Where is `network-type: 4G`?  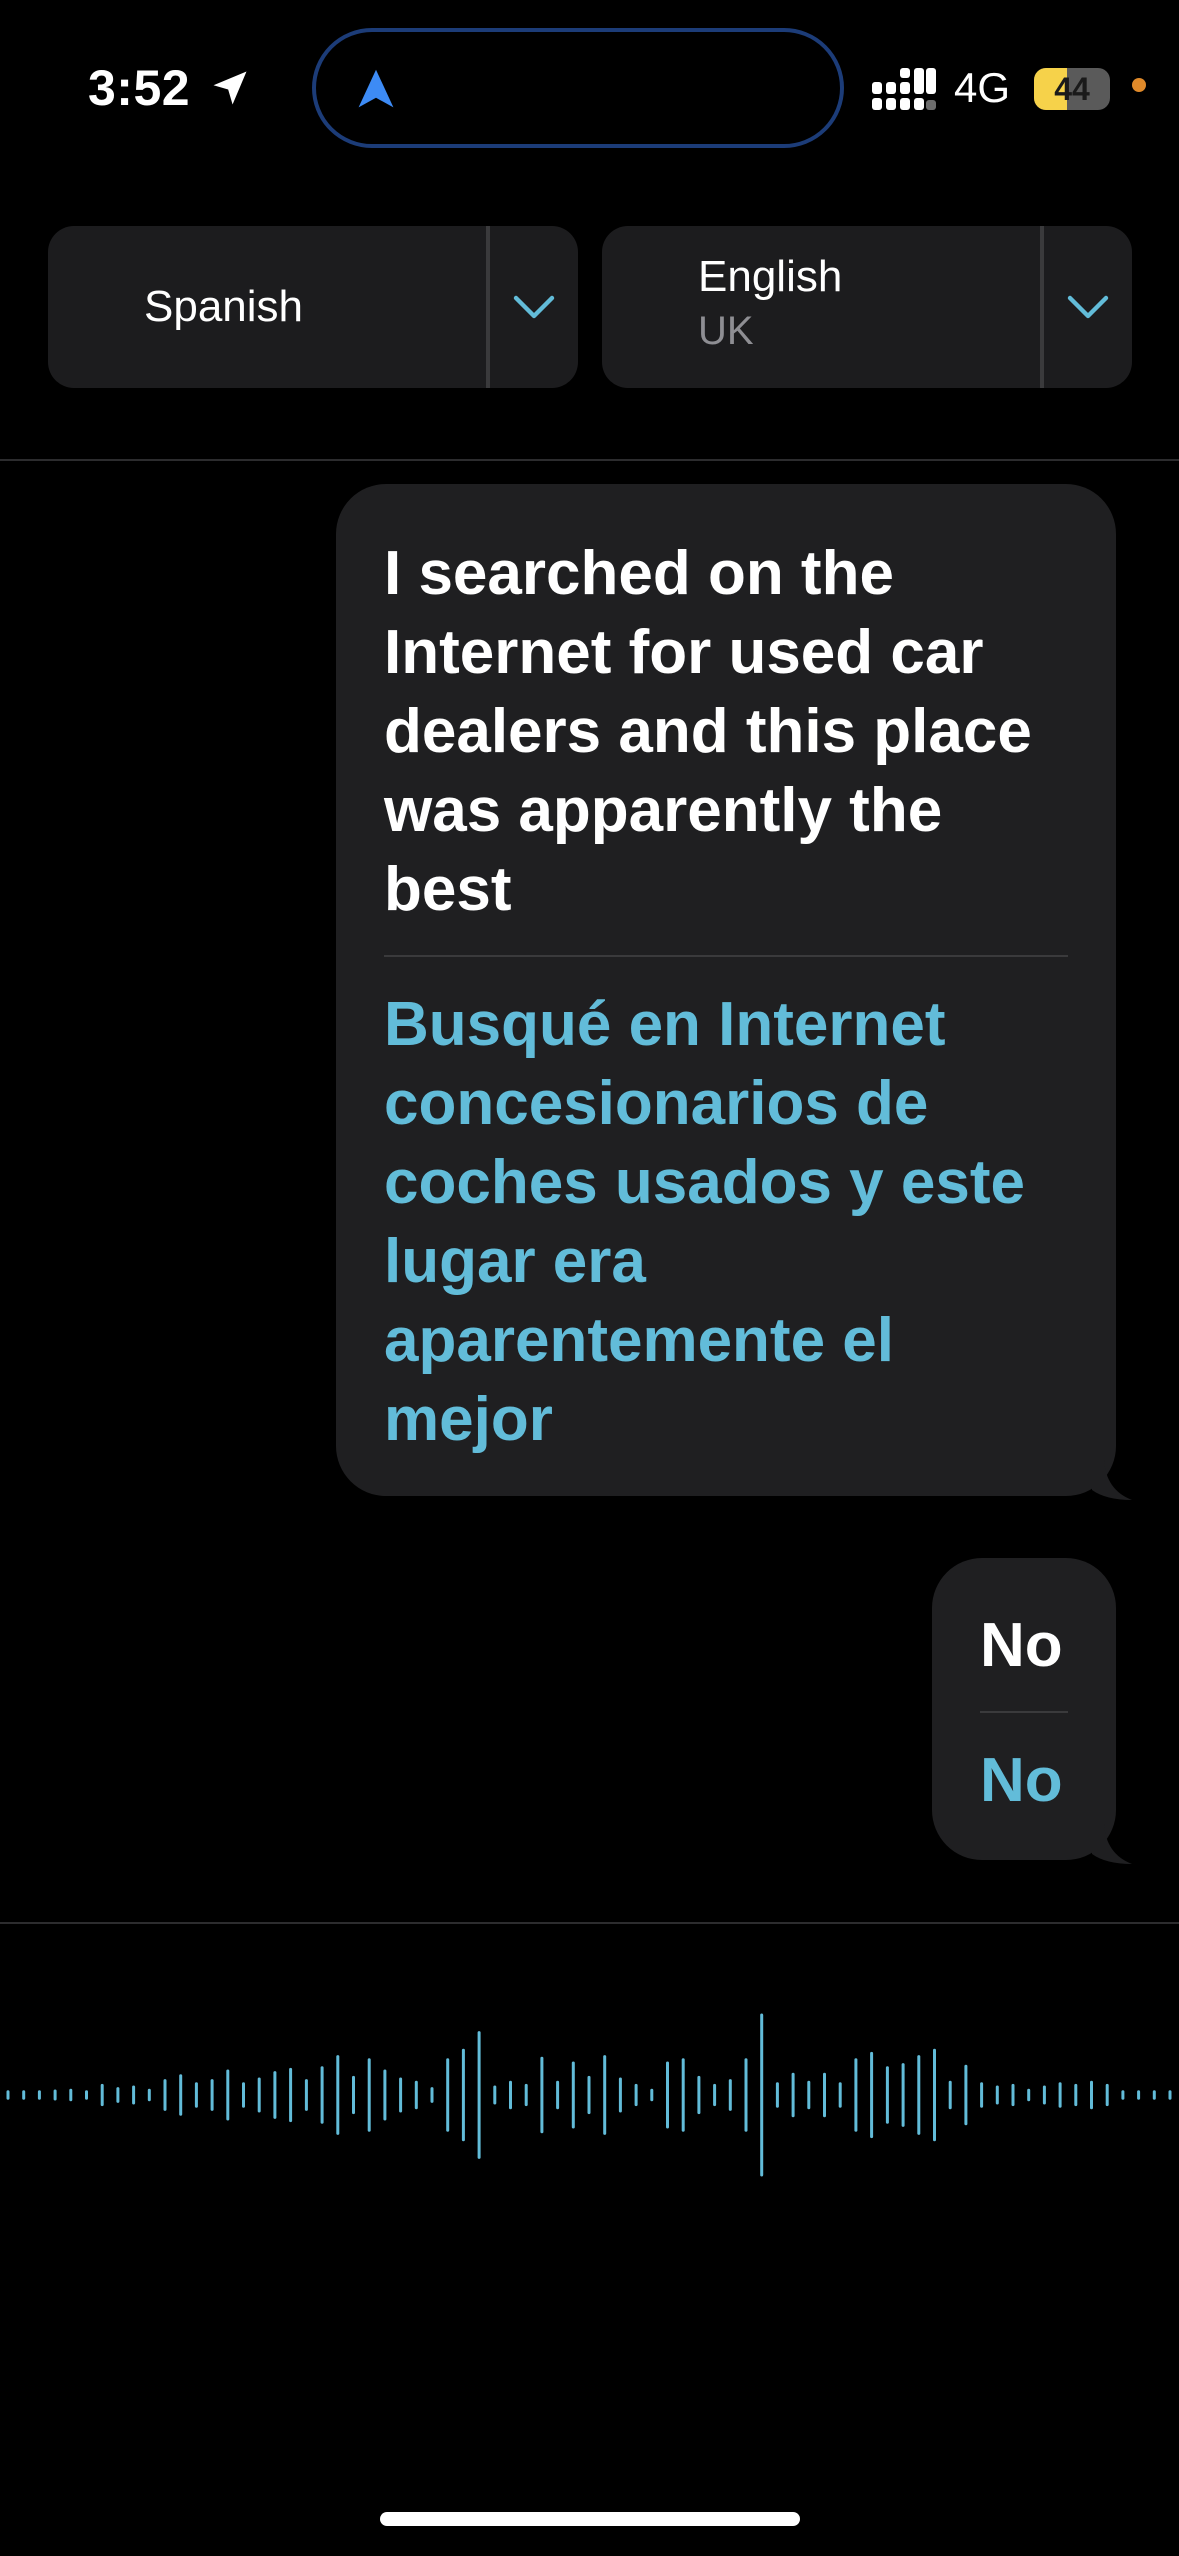
network-type: 4G is located at coordinates (982, 87).